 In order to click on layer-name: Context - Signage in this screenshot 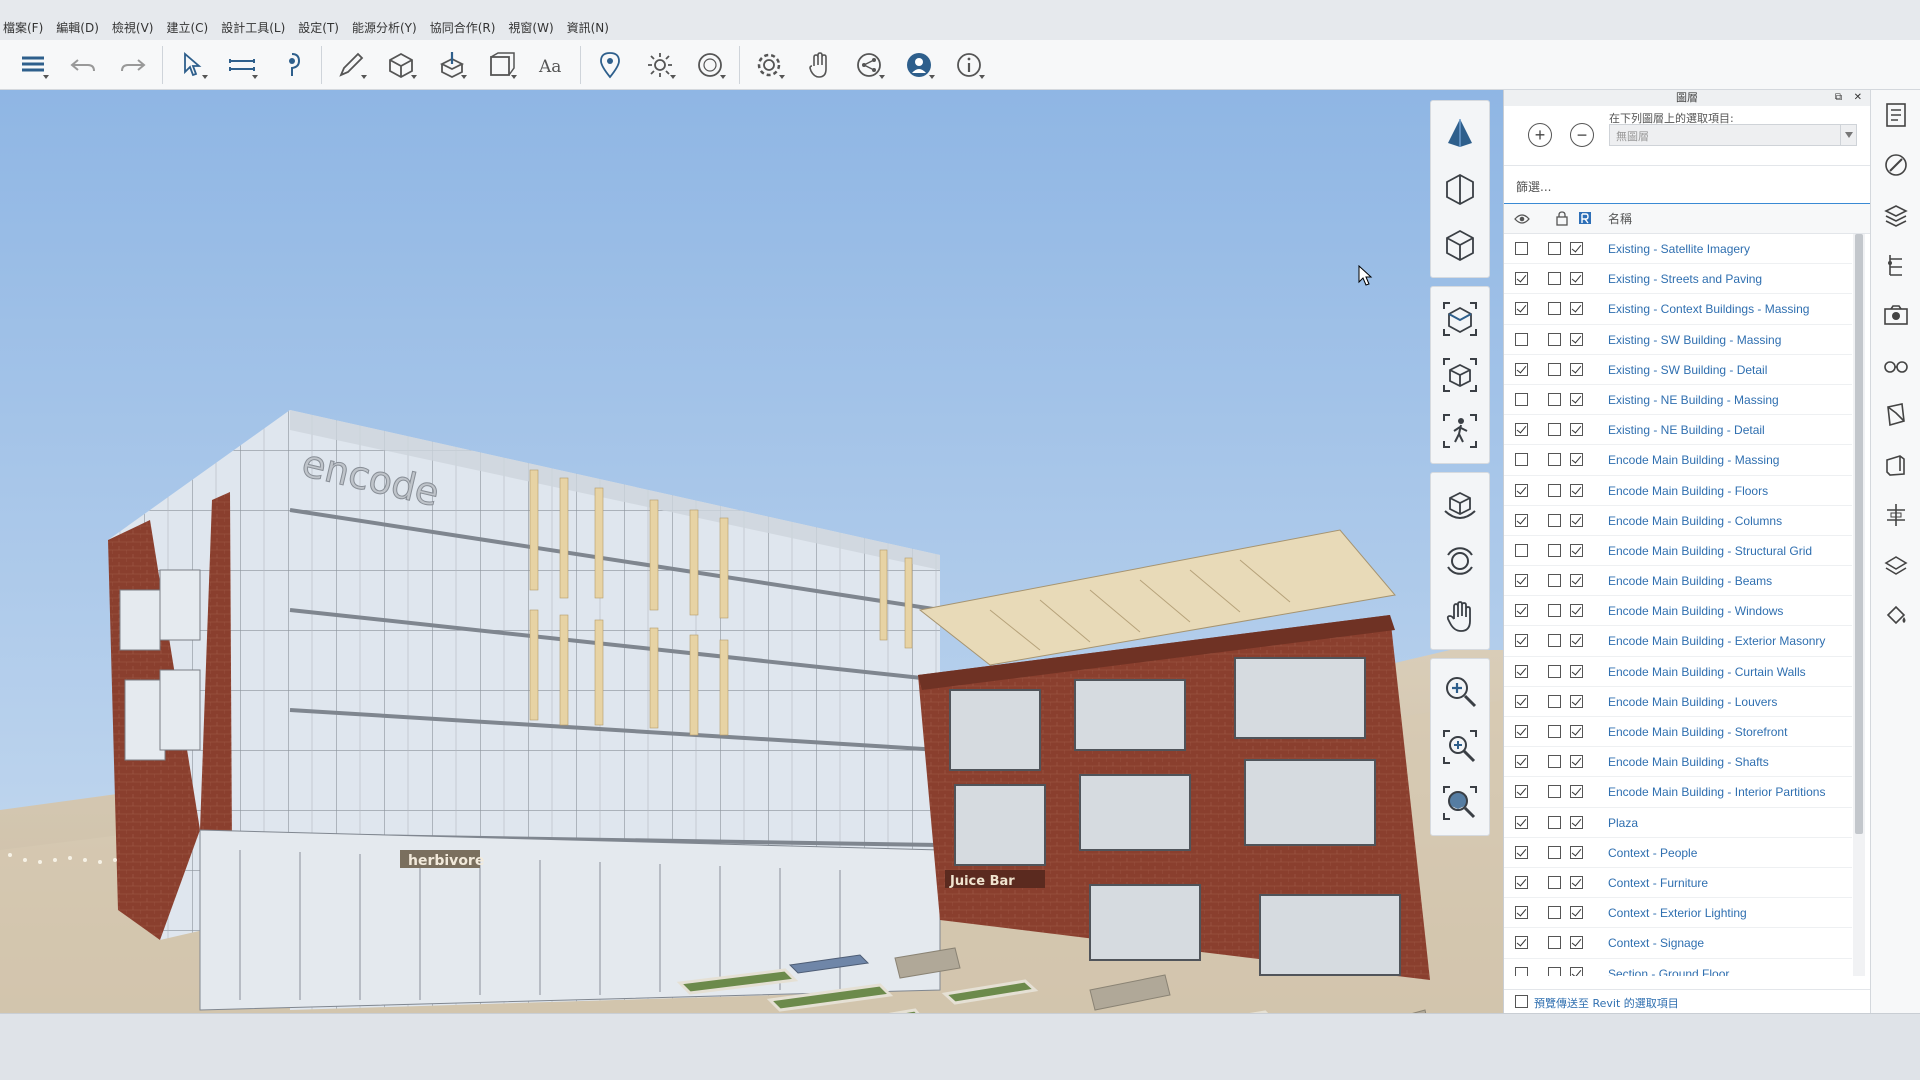, I will do `click(1656, 943)`.